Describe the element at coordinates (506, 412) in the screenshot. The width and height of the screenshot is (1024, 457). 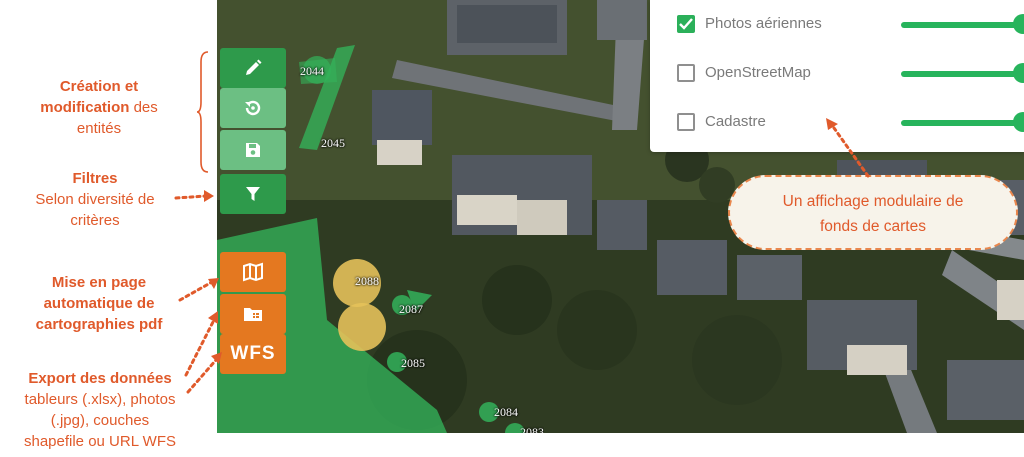
I see `parcel-label: 2084` at that location.